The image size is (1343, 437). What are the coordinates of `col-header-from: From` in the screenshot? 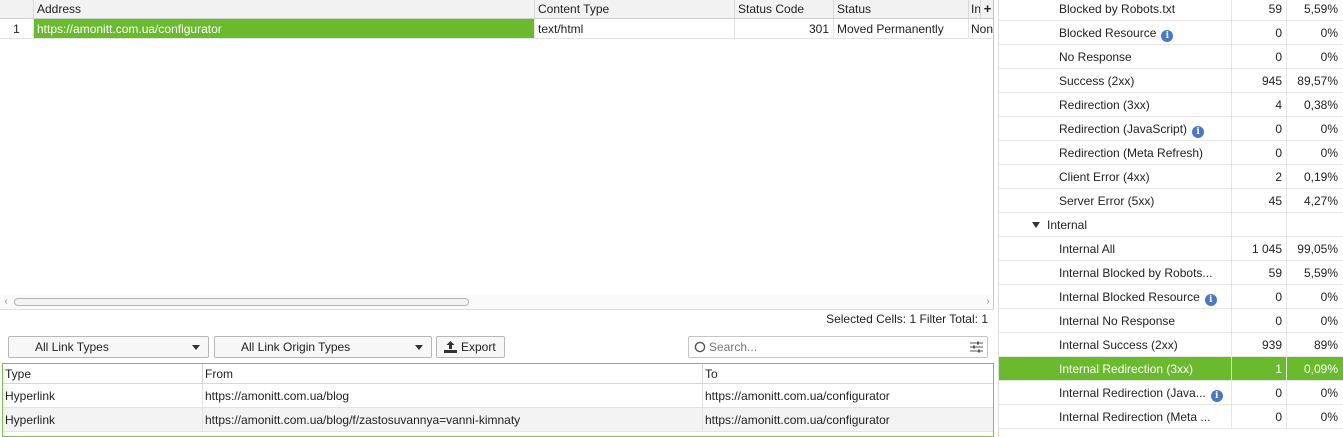 It's located at (453, 374).